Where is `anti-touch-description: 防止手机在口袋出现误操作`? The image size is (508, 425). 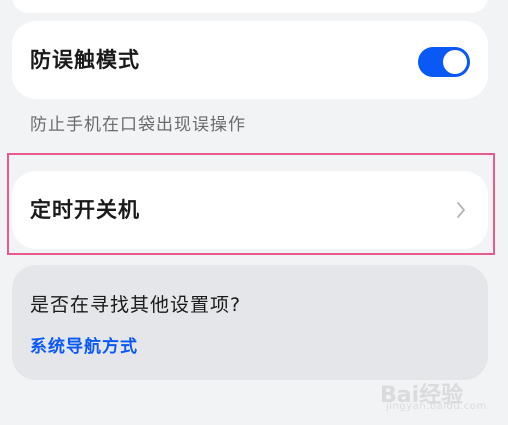 anti-touch-description: 防止手机在口袋出现误操作 is located at coordinates (138, 125).